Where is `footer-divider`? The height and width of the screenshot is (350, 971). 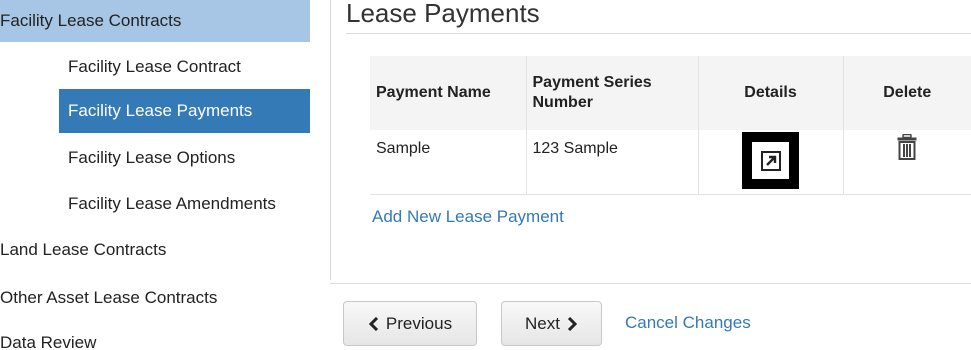
footer-divider is located at coordinates (650, 283).